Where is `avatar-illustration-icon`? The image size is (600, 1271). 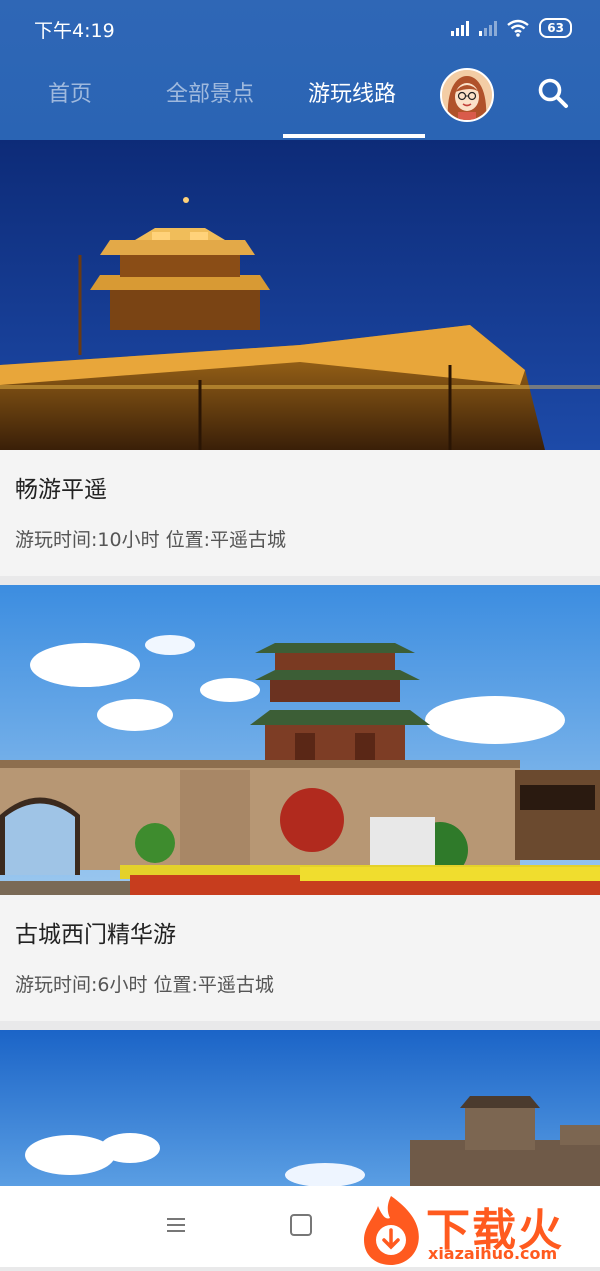 avatar-illustration-icon is located at coordinates (467, 95).